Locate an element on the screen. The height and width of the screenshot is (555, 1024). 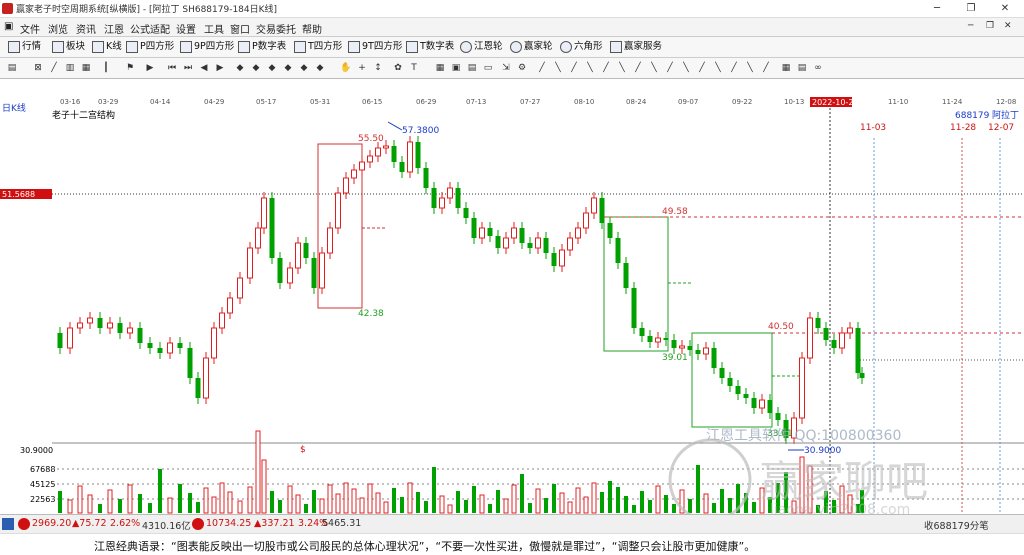
restore-button: ❐ is located at coordinates (971, 8).